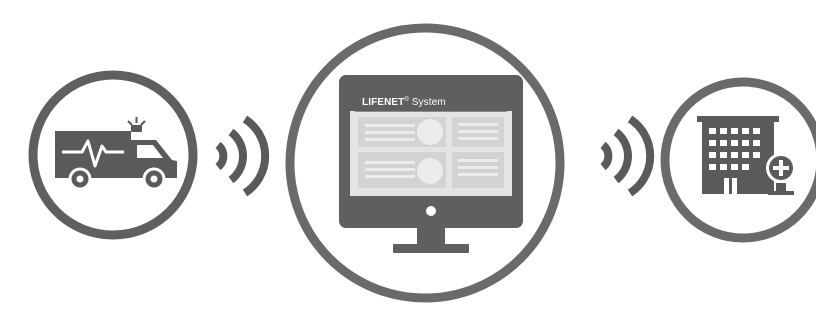 The height and width of the screenshot is (330, 816). What do you see at coordinates (427, 102) in the screenshot?
I see `product-label: System` at bounding box center [427, 102].